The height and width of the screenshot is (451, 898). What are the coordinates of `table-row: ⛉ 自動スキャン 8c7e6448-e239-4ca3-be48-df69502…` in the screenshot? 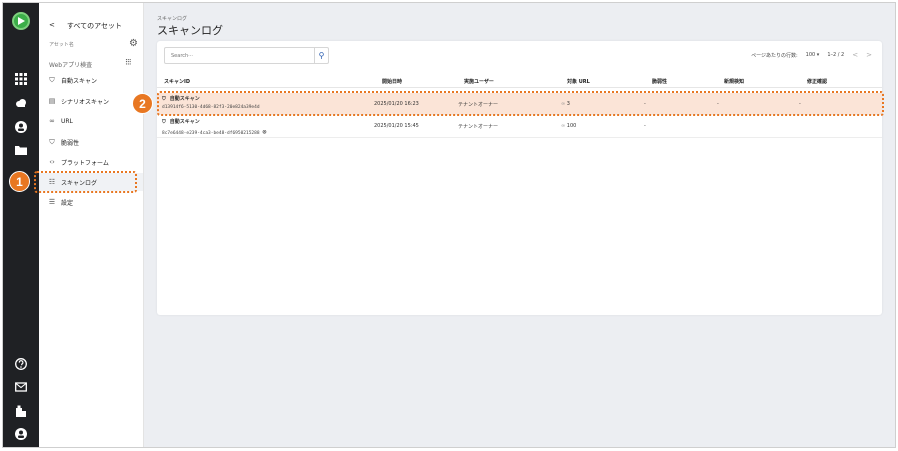 It's located at (519, 127).